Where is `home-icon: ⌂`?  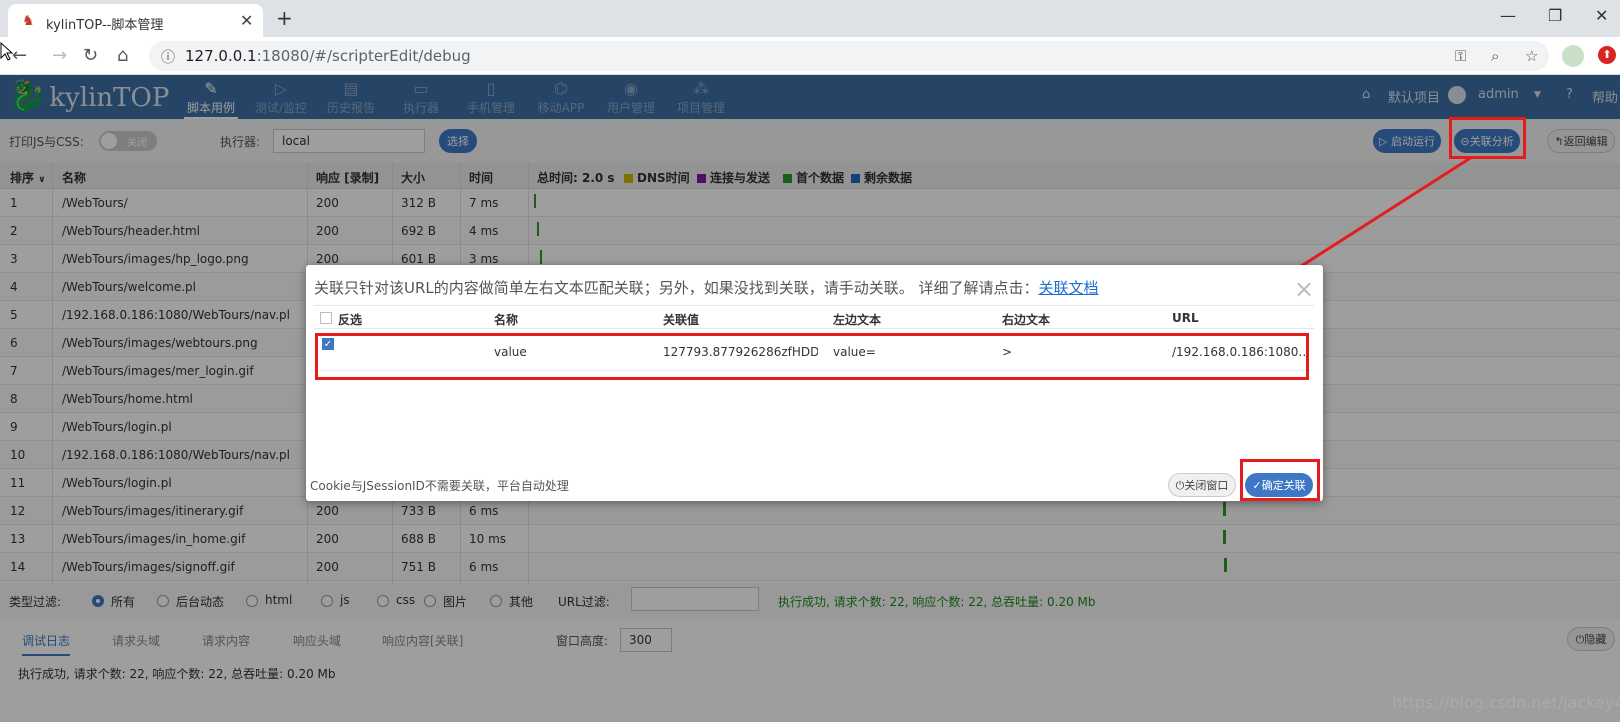 home-icon: ⌂ is located at coordinates (122, 55).